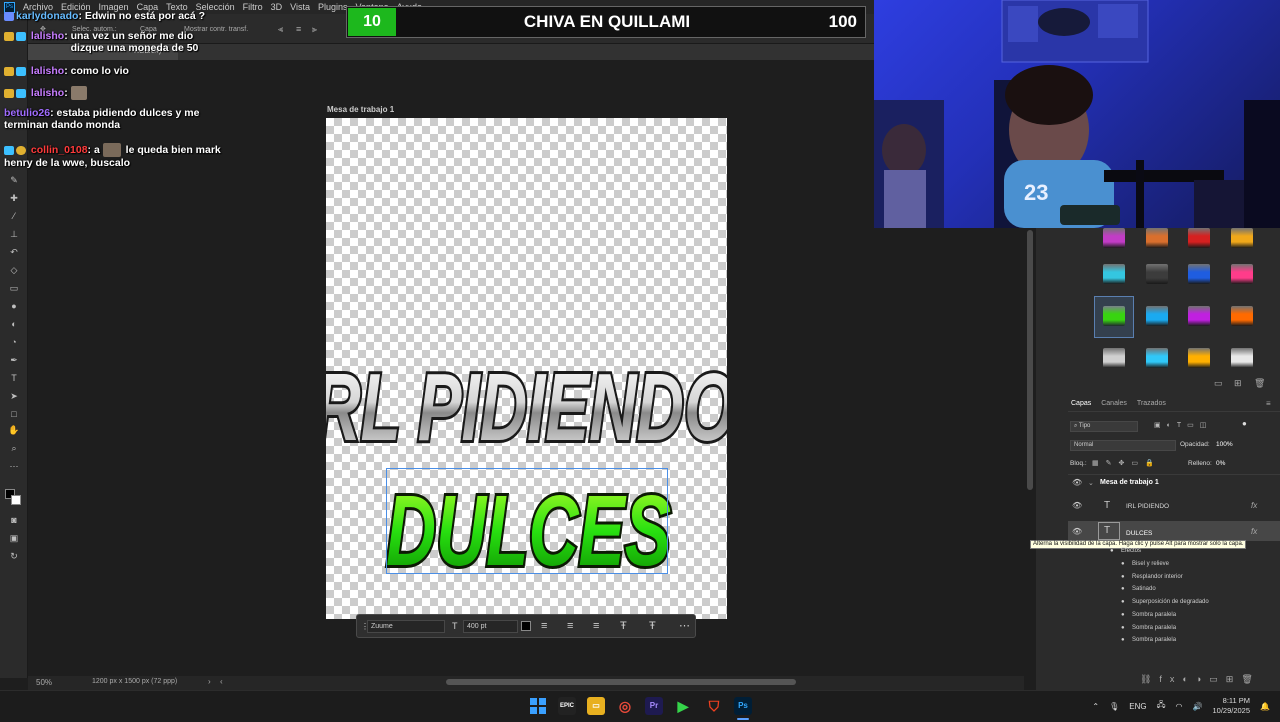 The width and height of the screenshot is (1280, 722). Describe the element at coordinates (14, 538) in the screenshot. I see `screen-mode-icon: ▣` at that location.